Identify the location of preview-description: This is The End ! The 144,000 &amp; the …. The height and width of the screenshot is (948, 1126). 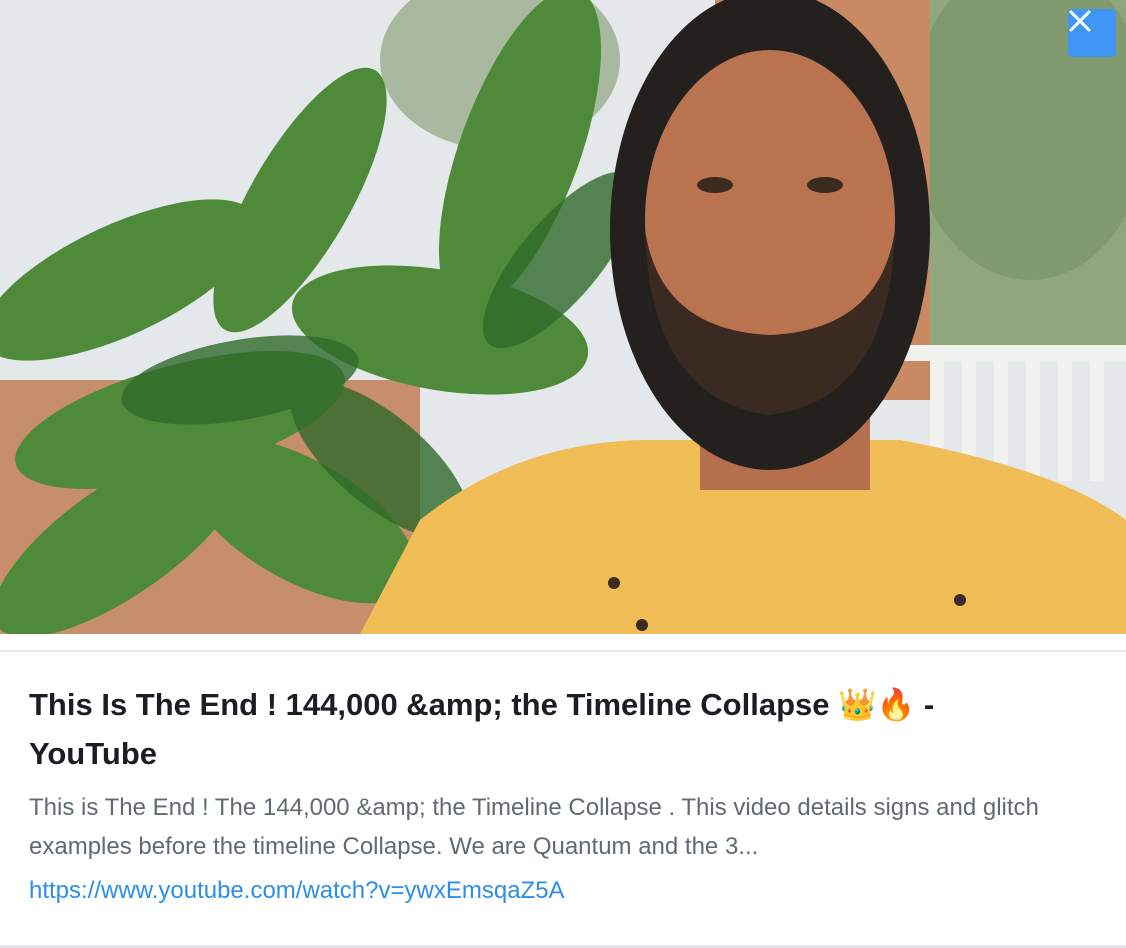
(534, 827).